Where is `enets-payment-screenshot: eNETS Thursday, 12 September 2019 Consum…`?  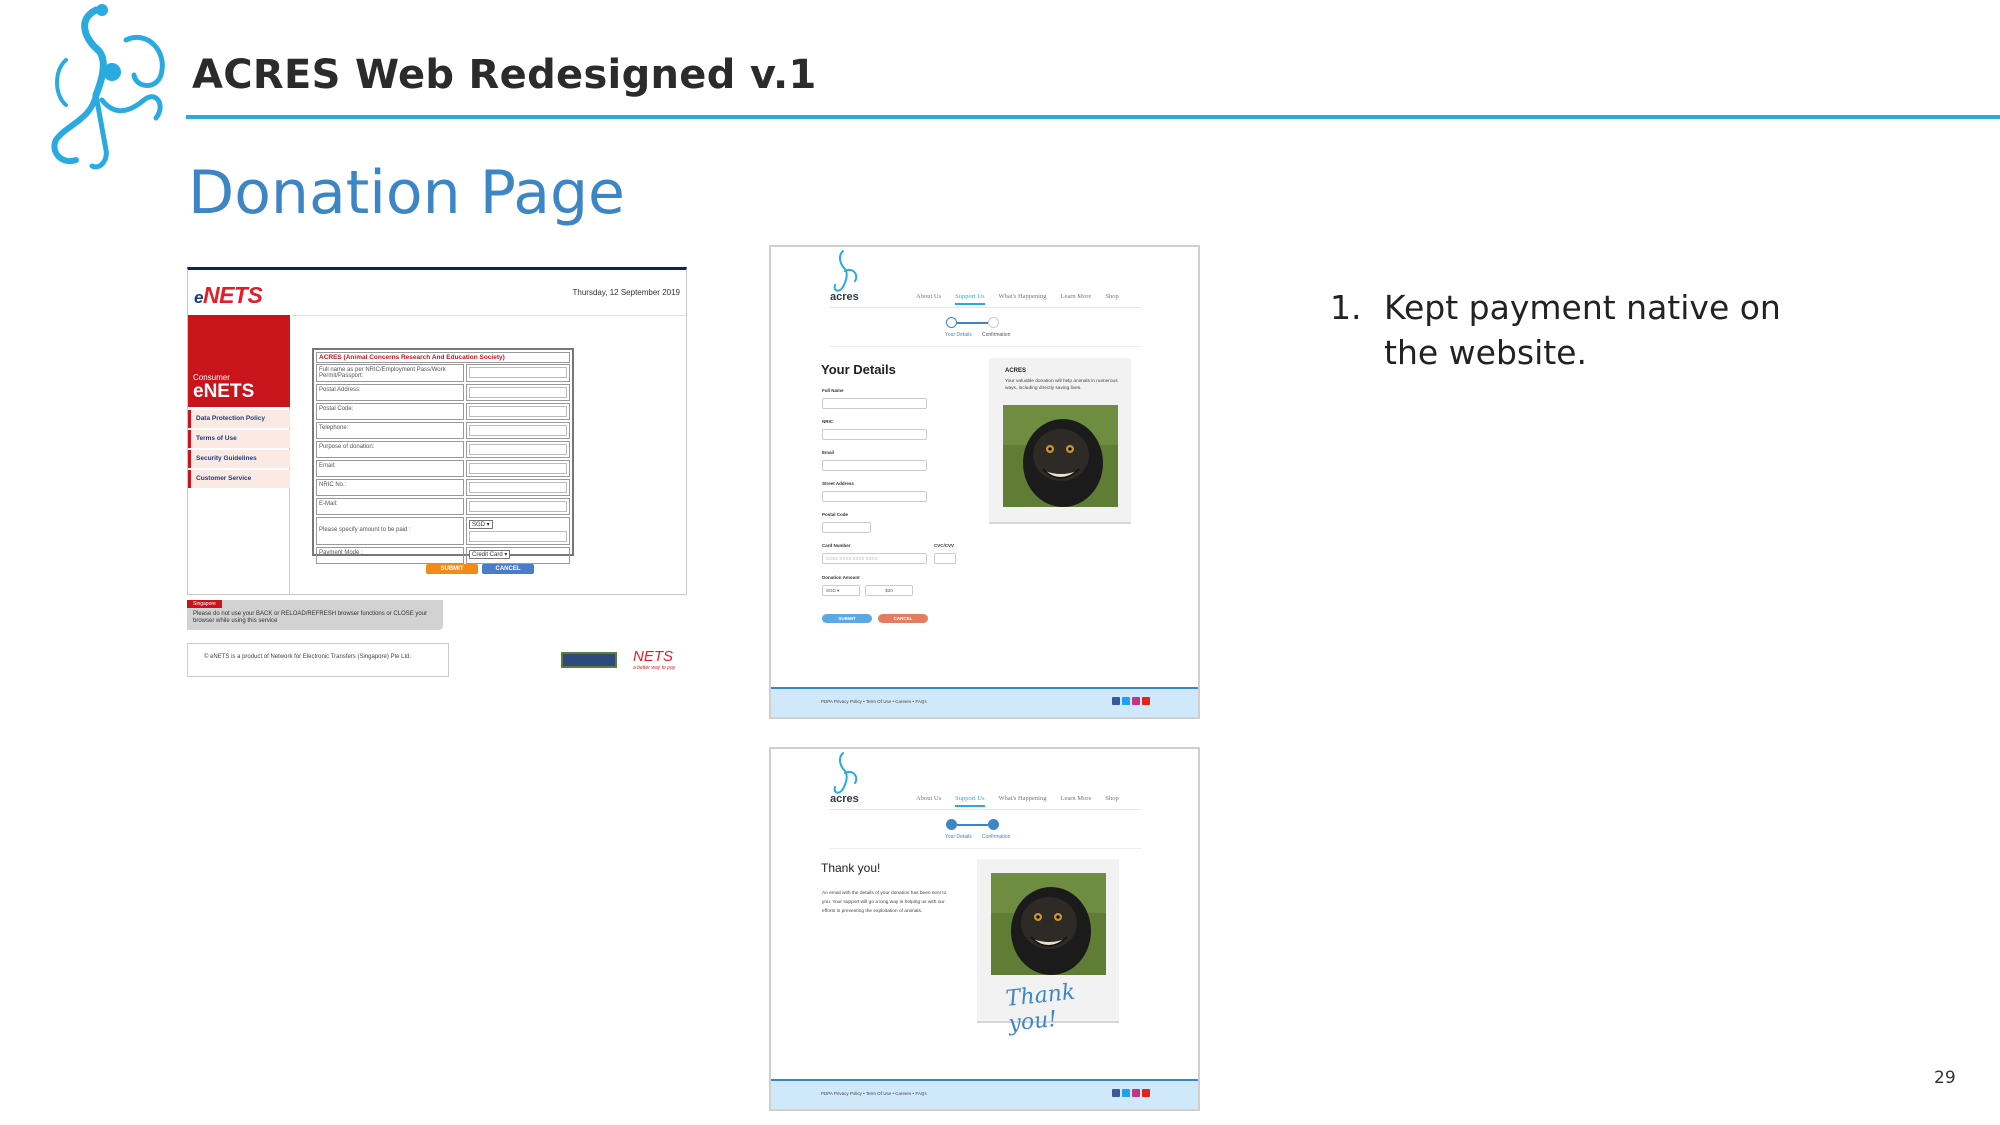 enets-payment-screenshot: eNETS Thursday, 12 September 2019 Consum… is located at coordinates (437, 473).